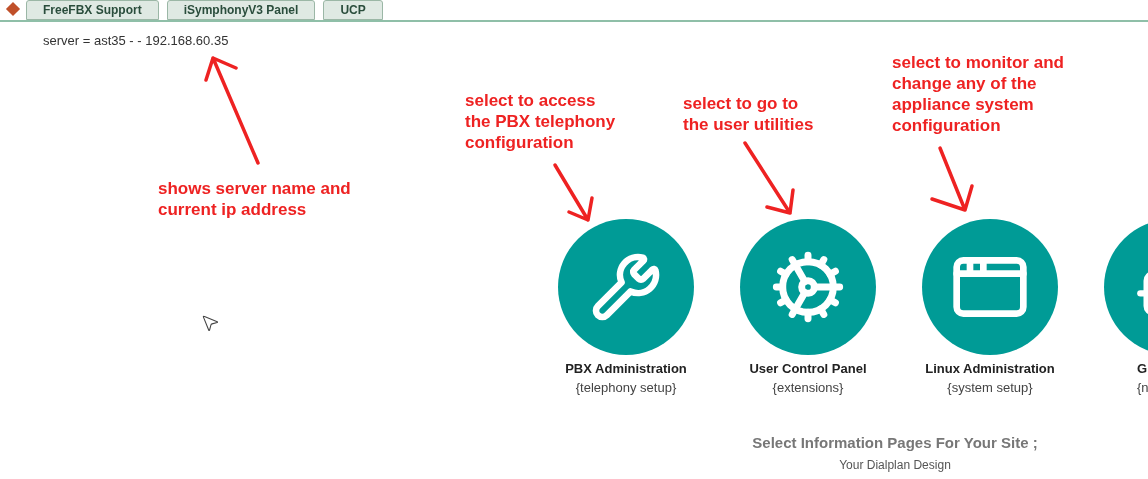 Image resolution: width=1148 pixels, height=479 pixels. What do you see at coordinates (895, 465) in the screenshot?
I see `dialplan-link: Your Dialplan Design` at bounding box center [895, 465].